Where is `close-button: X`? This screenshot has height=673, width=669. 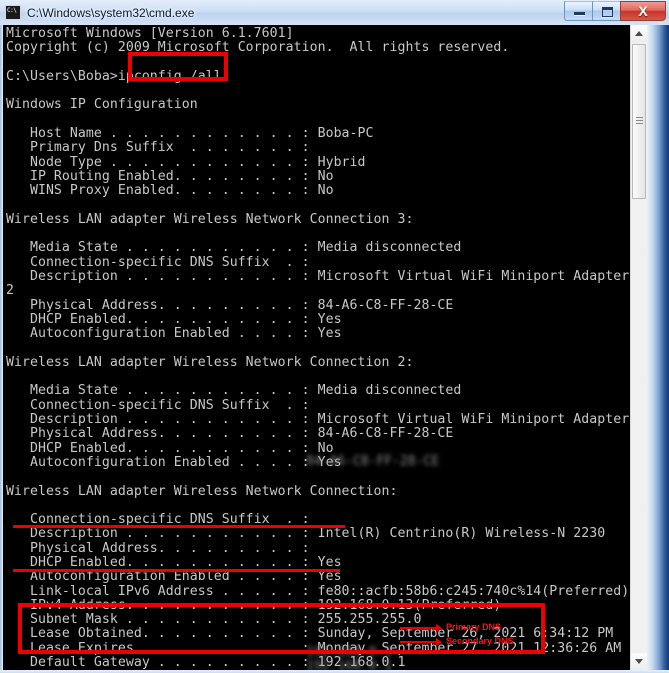
close-button: X is located at coordinates (643, 11).